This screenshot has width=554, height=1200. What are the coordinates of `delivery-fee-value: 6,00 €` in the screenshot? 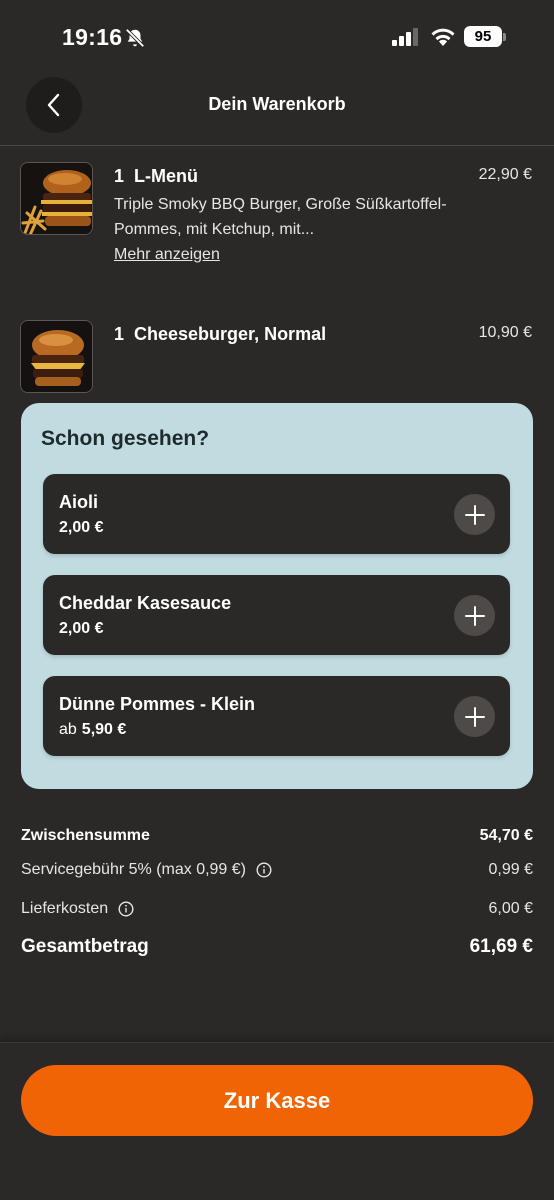 It's located at (510, 908).